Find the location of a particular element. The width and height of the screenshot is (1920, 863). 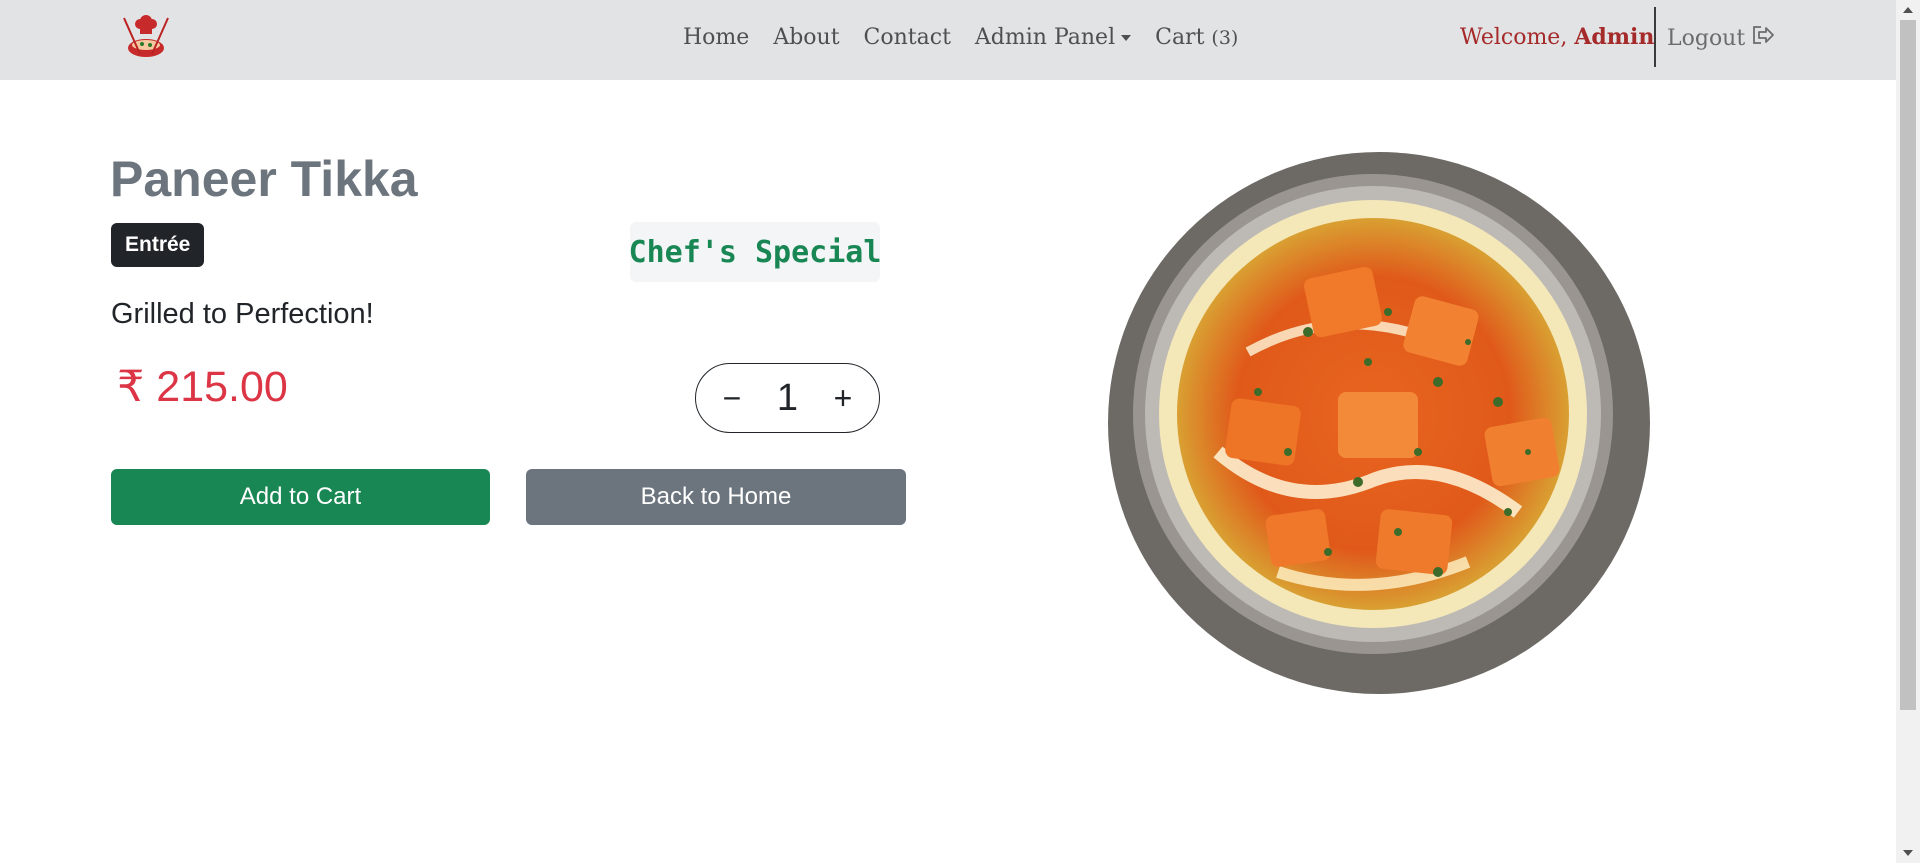

nav-divider is located at coordinates (1655, 37).